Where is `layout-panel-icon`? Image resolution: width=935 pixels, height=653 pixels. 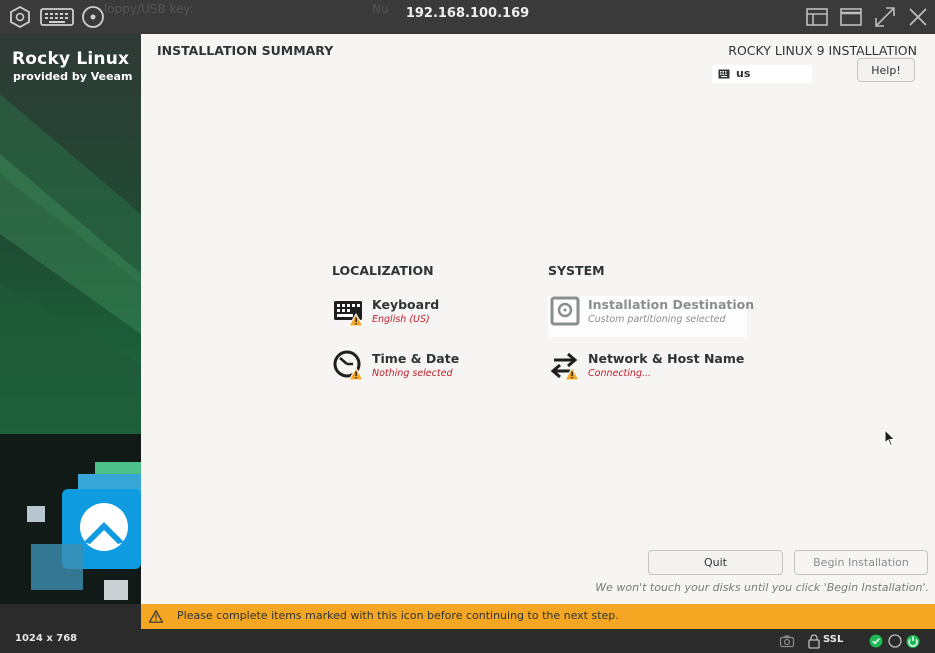 layout-panel-icon is located at coordinates (817, 17).